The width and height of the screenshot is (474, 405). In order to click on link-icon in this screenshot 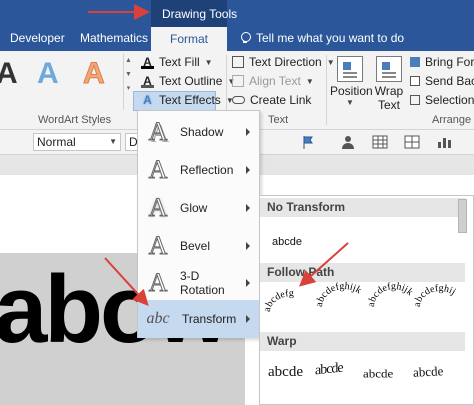, I will do `click(238, 100)`.